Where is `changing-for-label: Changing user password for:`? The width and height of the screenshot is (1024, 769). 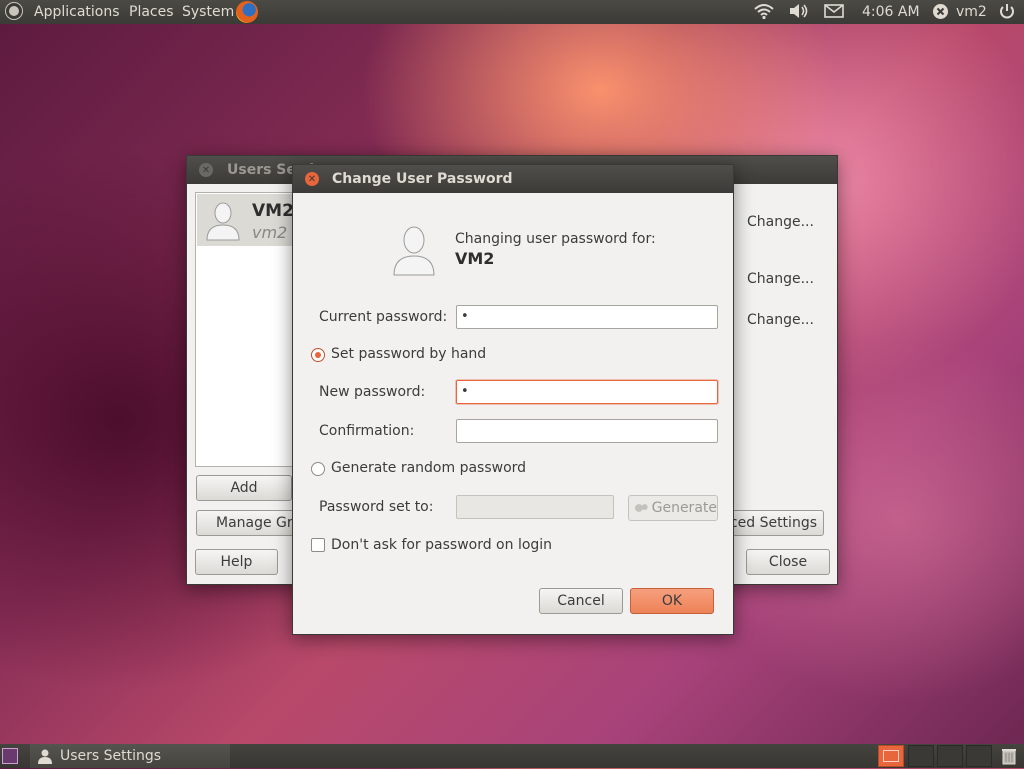
changing-for-label: Changing user password for: is located at coordinates (555, 239).